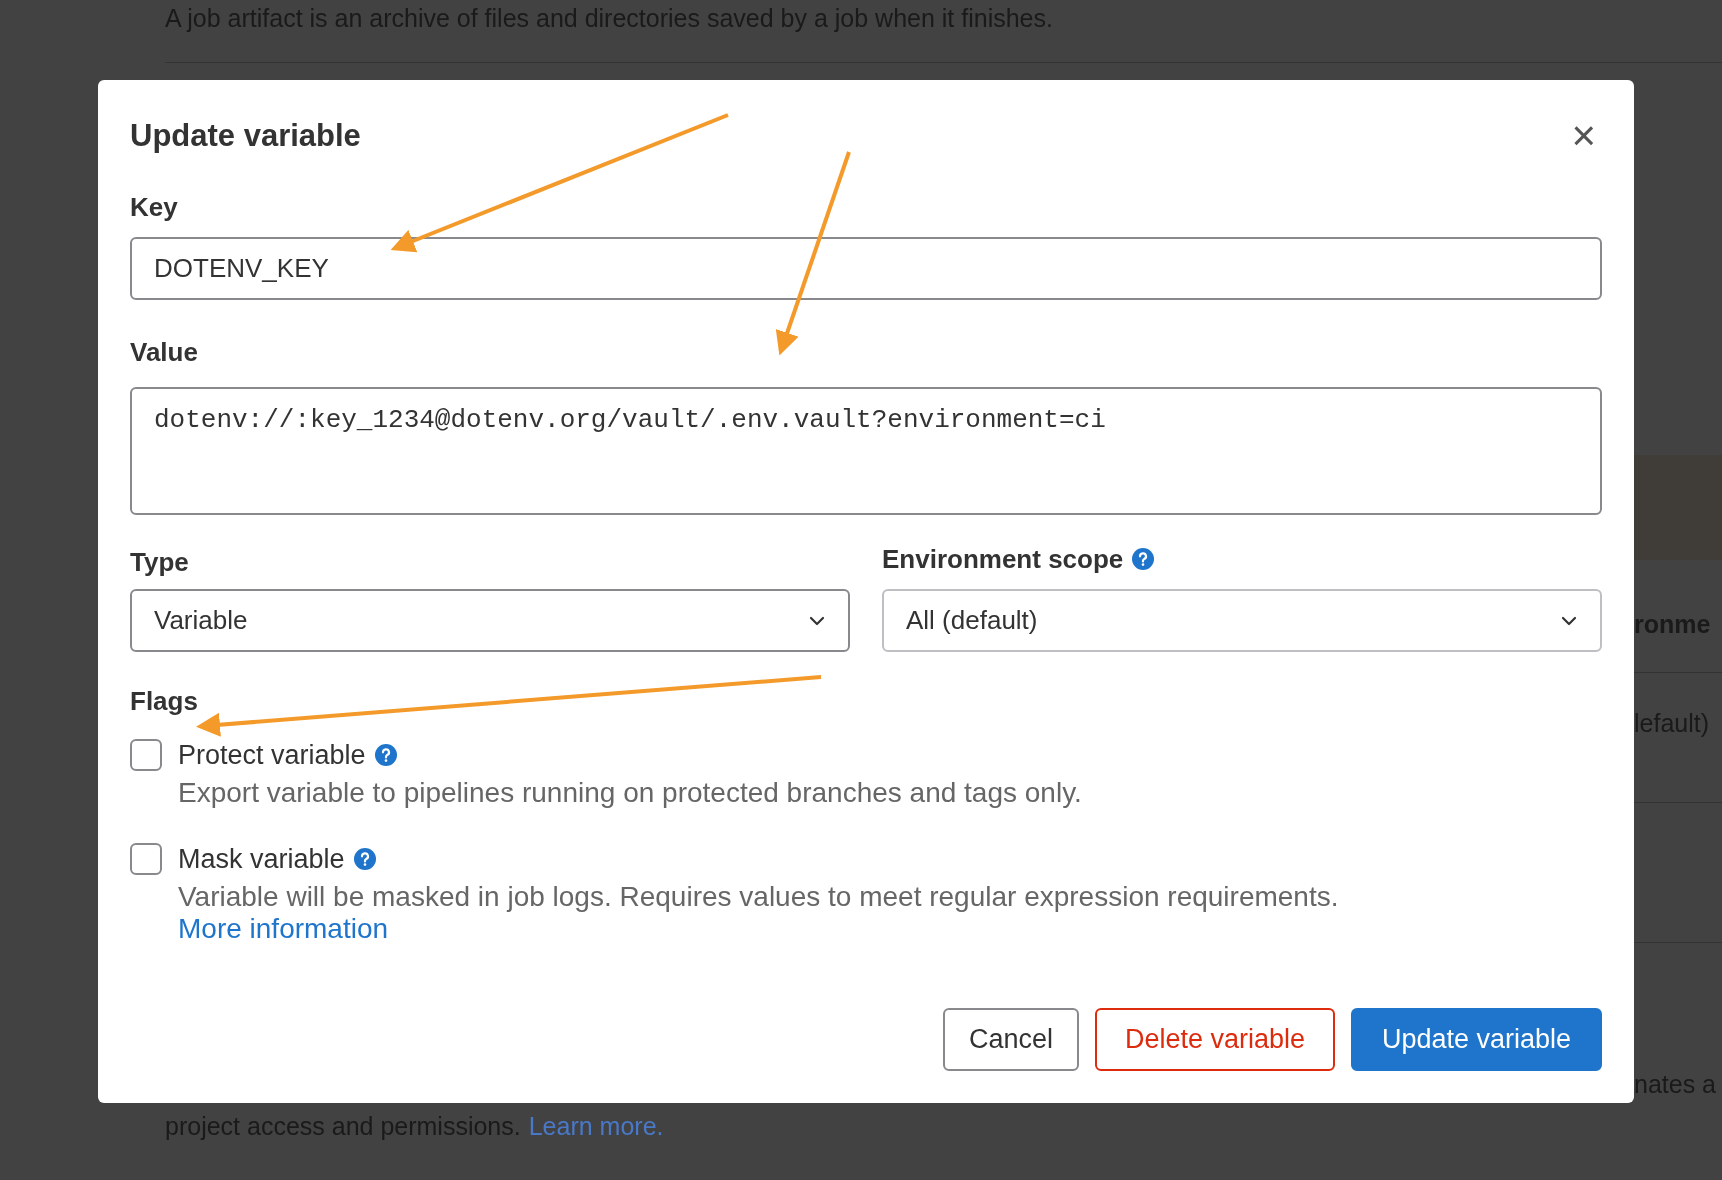 The height and width of the screenshot is (1180, 1722). I want to click on flag-description: Variable will be masked in job logs. Requires values to meet regular expression requirements. More information, so click(759, 913).